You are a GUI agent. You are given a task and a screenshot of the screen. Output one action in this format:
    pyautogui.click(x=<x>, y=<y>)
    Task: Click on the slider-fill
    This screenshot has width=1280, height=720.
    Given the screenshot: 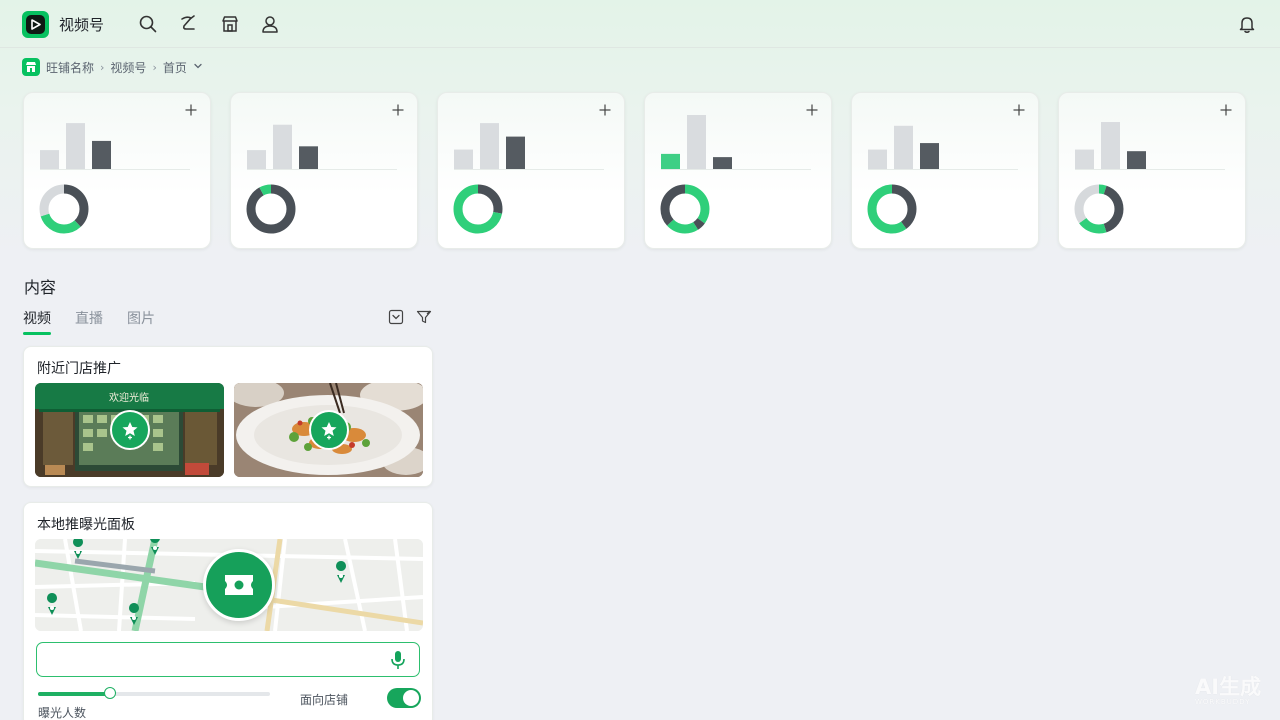 What is the action you would take?
    pyautogui.click(x=74, y=694)
    